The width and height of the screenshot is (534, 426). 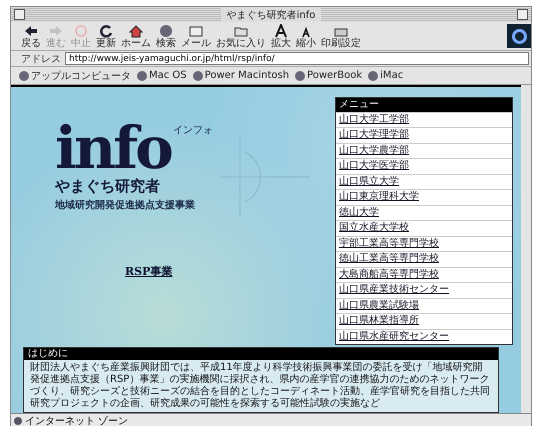 What do you see at coordinates (162, 75) in the screenshot?
I see `favorite-button: Mac OS` at bounding box center [162, 75].